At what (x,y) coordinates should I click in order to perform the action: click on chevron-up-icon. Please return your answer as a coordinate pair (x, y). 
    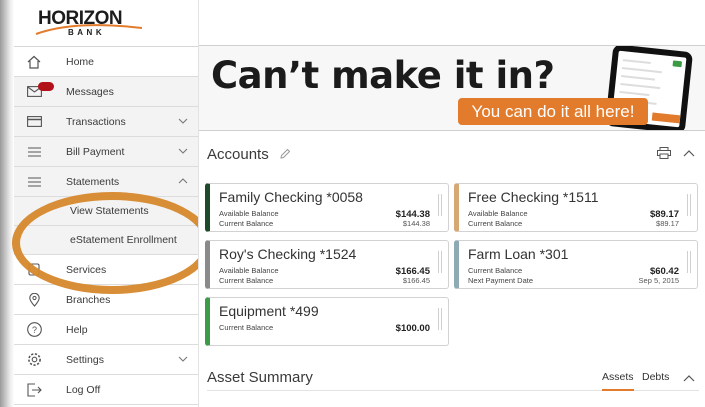
    Looking at the image, I should click on (183, 181).